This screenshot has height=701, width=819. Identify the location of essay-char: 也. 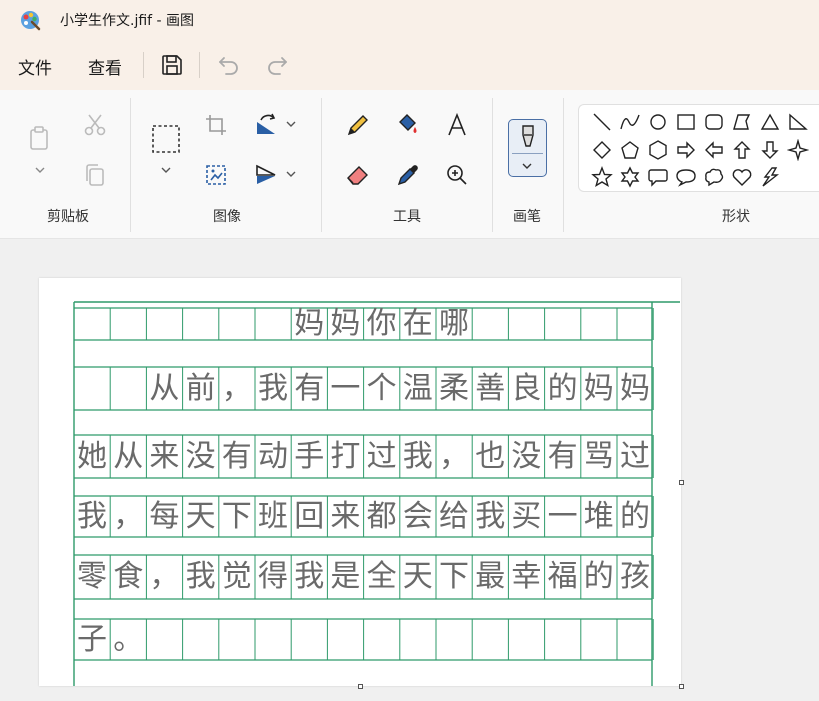
(490, 456).